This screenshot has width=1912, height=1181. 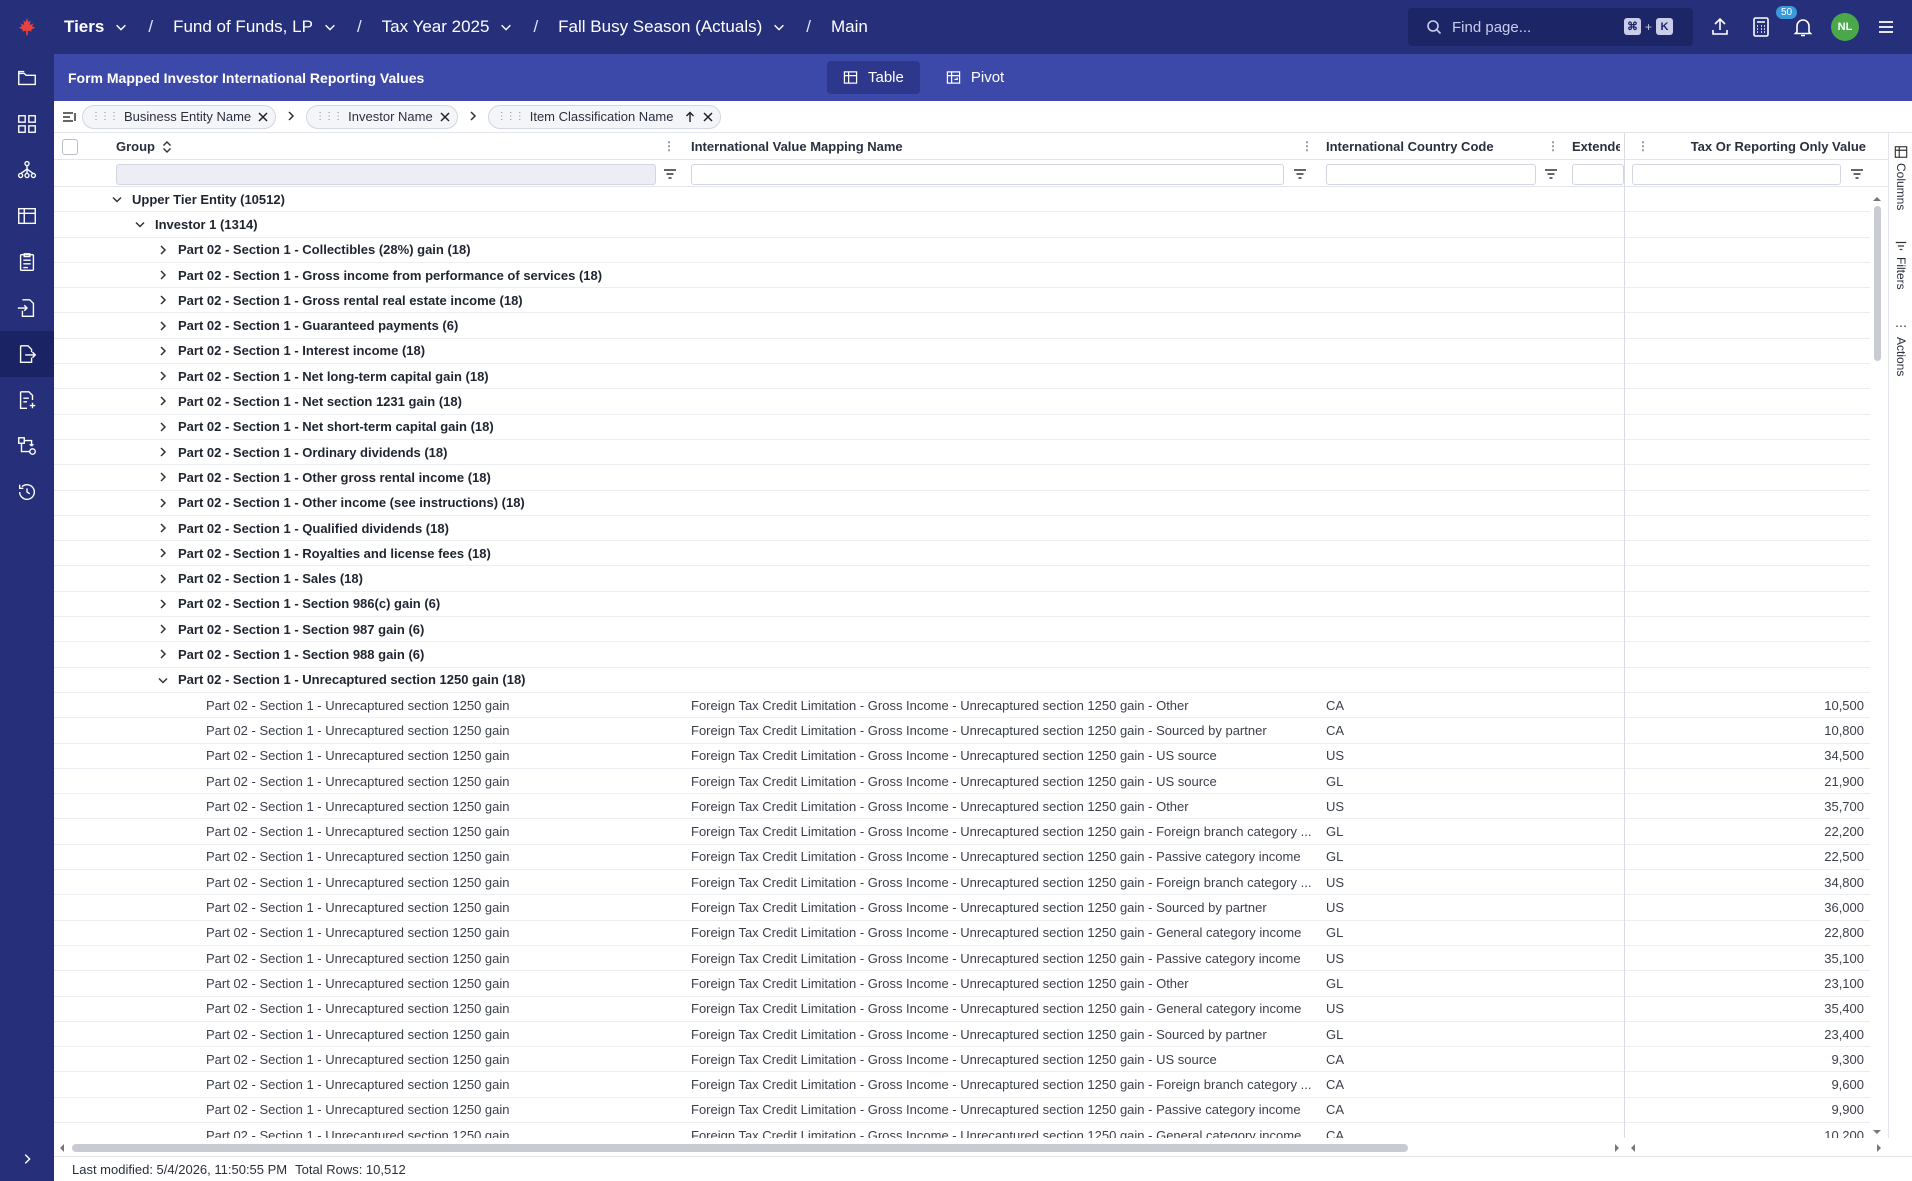 I want to click on workflow-icon, so click(x=27, y=446).